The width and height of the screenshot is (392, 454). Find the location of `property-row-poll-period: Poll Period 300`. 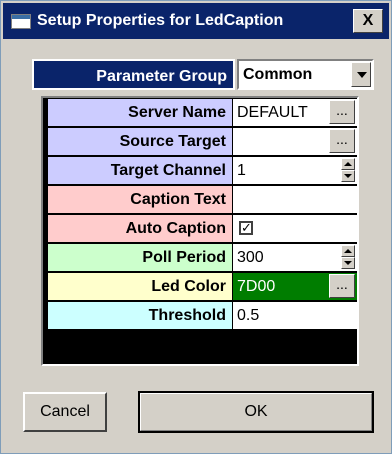

property-row-poll-period: Poll Period 300 is located at coordinates (200, 257).